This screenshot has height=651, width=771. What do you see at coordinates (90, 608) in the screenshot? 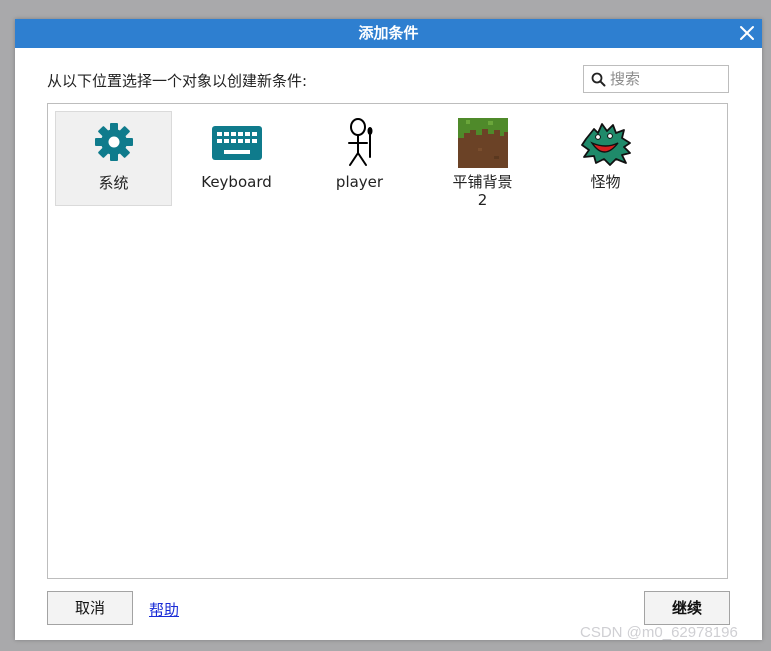
I see `cancel-button: 取消` at bounding box center [90, 608].